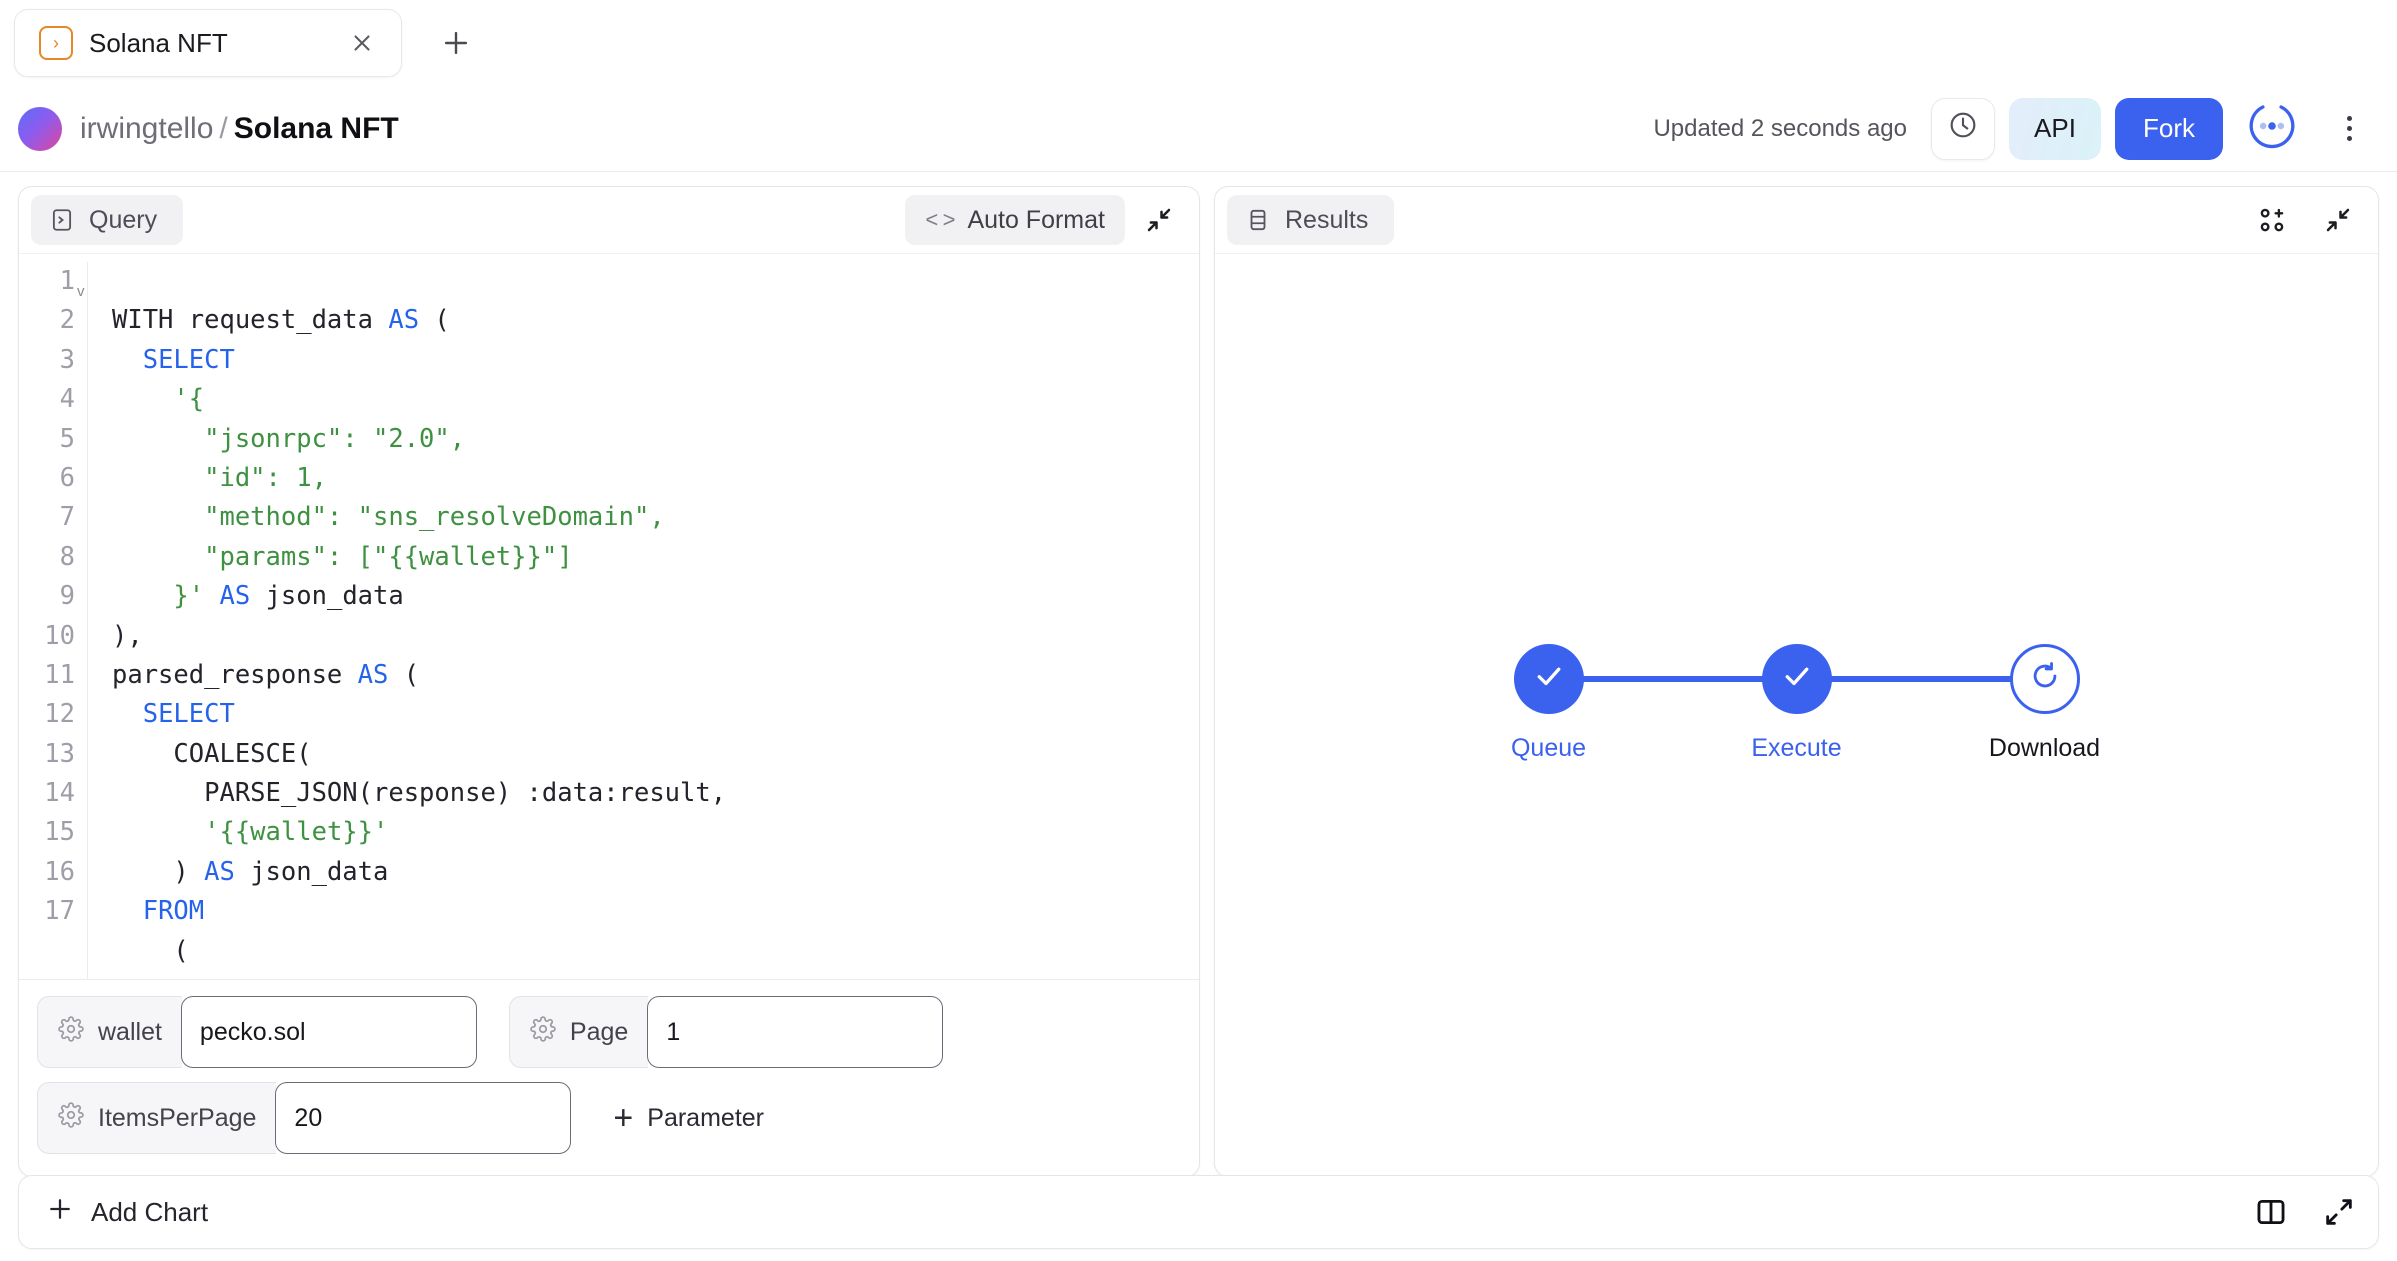 This screenshot has width=2397, height=1261. Describe the element at coordinates (362, 43) in the screenshot. I see `close-icon` at that location.